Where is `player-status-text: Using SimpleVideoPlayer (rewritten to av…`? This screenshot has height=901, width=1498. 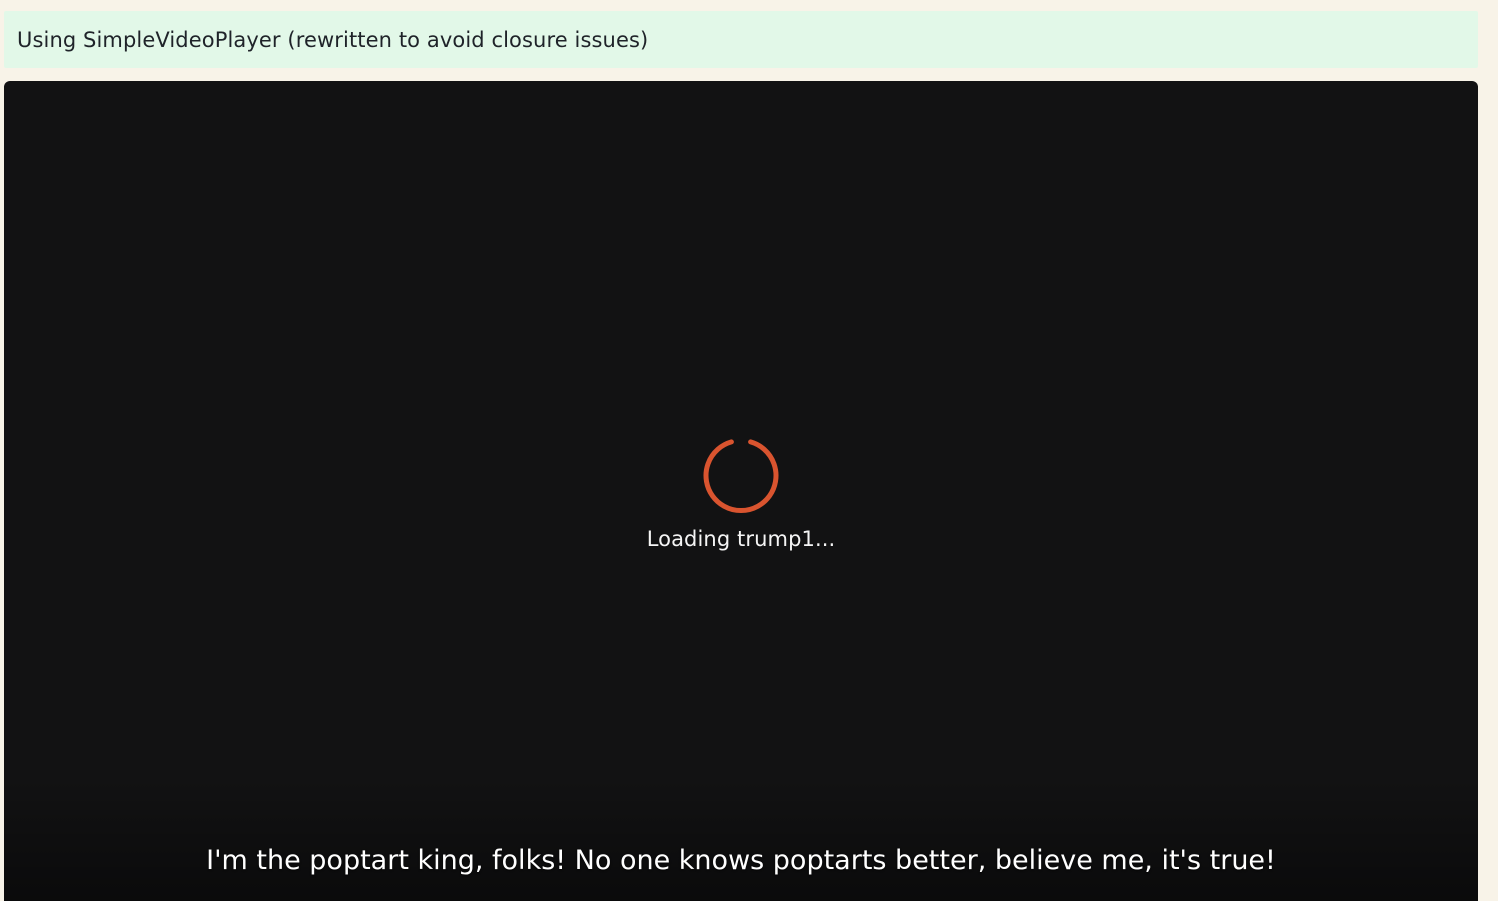
player-status-text: Using SimpleVideoPlayer (rewritten to av… is located at coordinates (333, 39).